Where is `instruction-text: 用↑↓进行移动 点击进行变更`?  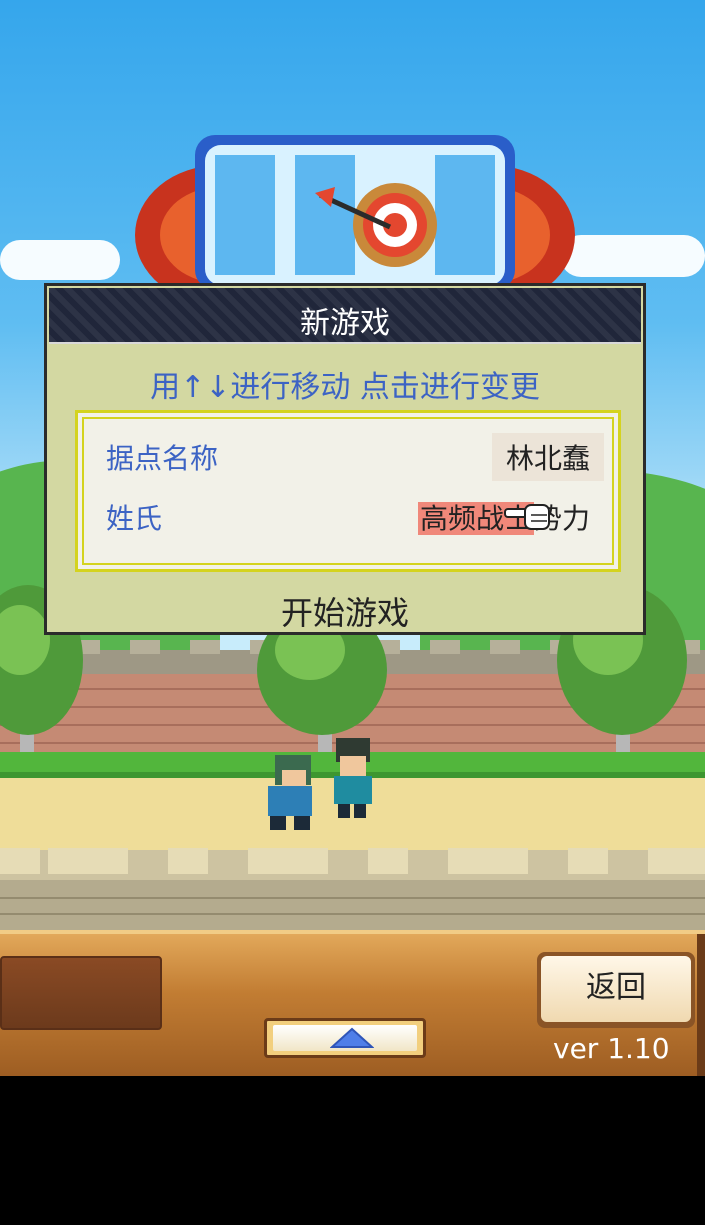 instruction-text: 用↑↓进行移动 点击进行变更 is located at coordinates (345, 387).